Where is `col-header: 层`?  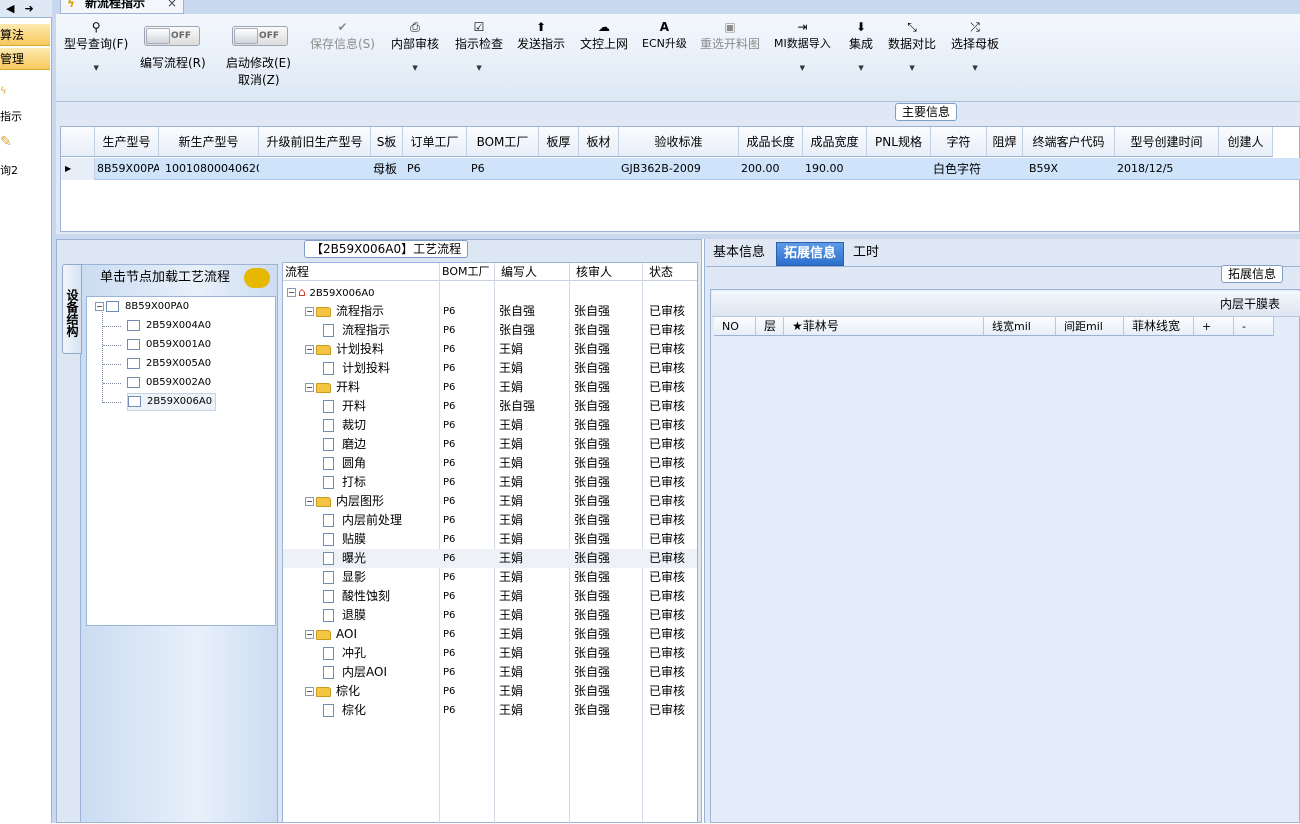 col-header: 层 is located at coordinates (770, 326).